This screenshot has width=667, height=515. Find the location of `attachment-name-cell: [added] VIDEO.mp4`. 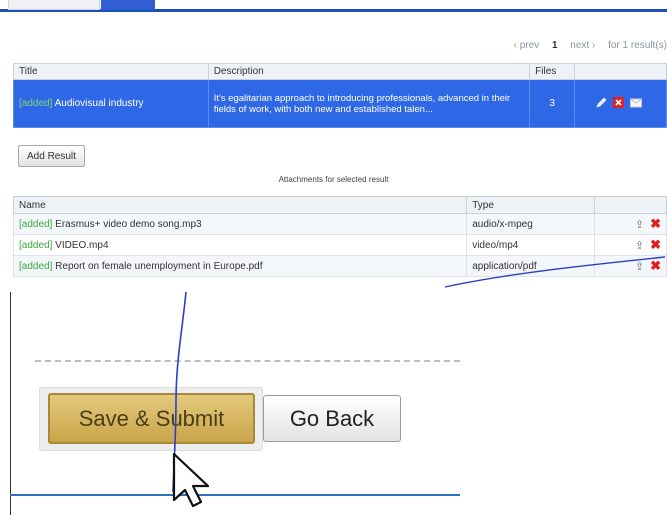

attachment-name-cell: [added] VIDEO.mp4 is located at coordinates (240, 245).